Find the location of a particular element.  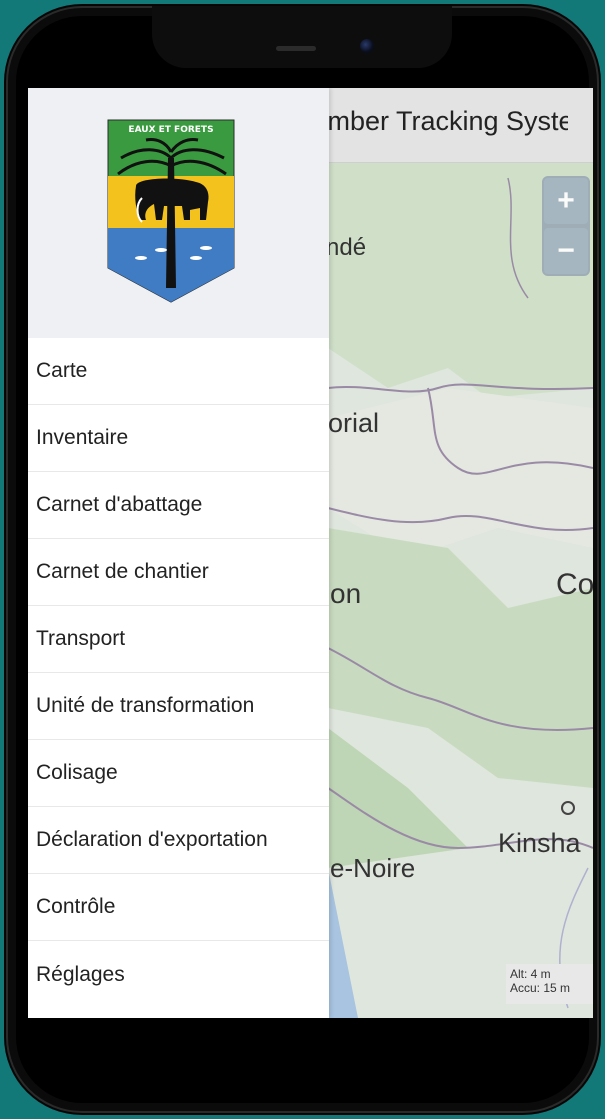

accuracy-text: Accu: 15 m is located at coordinates (540, 988).